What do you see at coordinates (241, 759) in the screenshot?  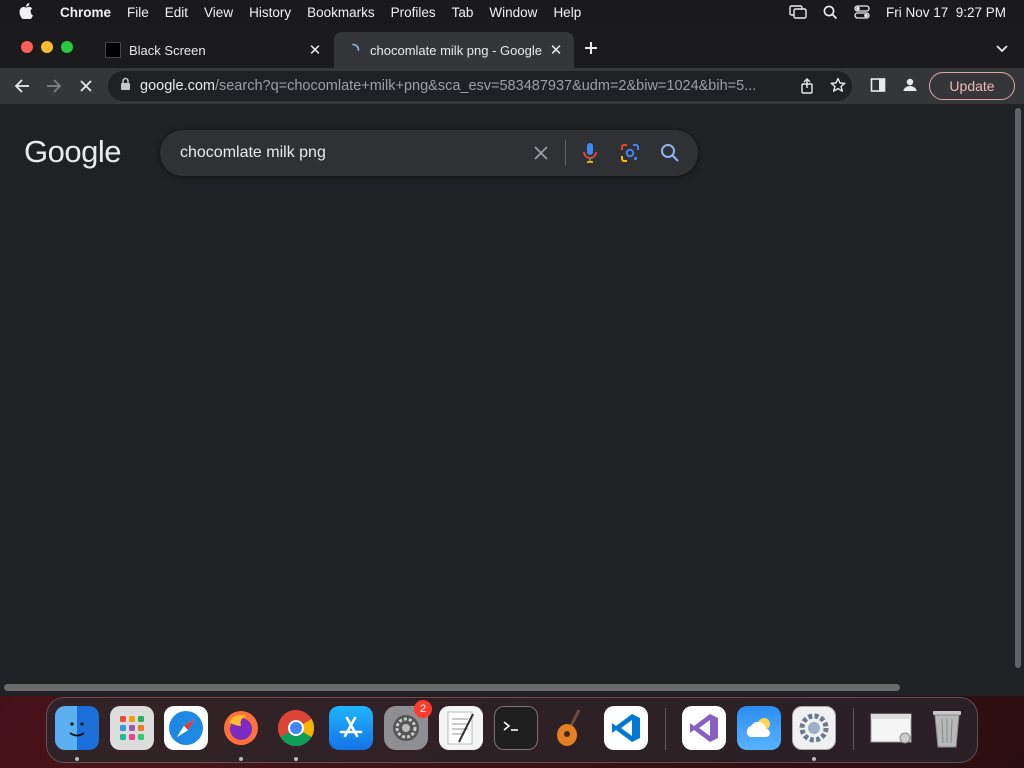 I see `firefox-running-indicator` at bounding box center [241, 759].